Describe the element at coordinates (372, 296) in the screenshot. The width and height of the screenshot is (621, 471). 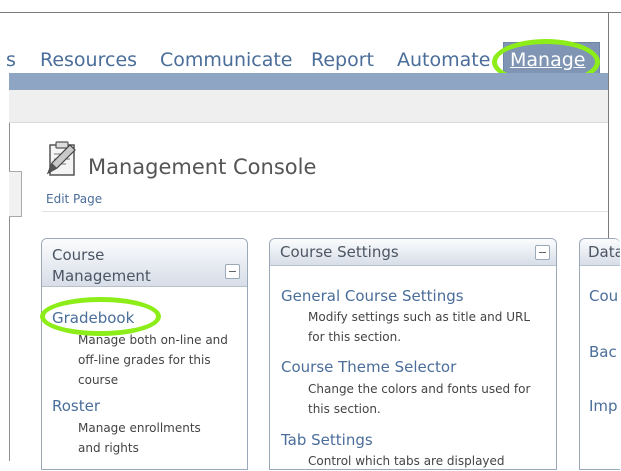
I see `general-course-settings-link: General Course Settings` at that location.